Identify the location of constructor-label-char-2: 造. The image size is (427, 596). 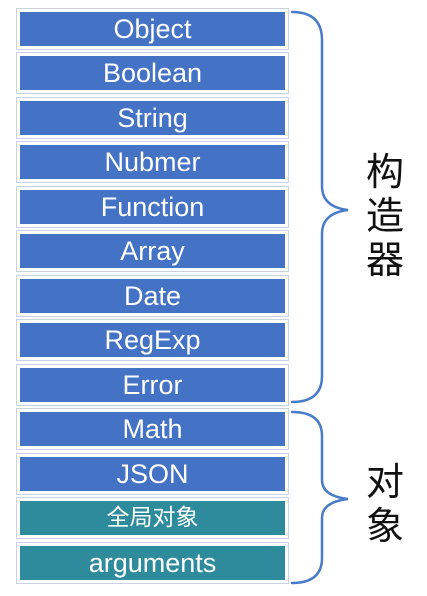
(384, 216).